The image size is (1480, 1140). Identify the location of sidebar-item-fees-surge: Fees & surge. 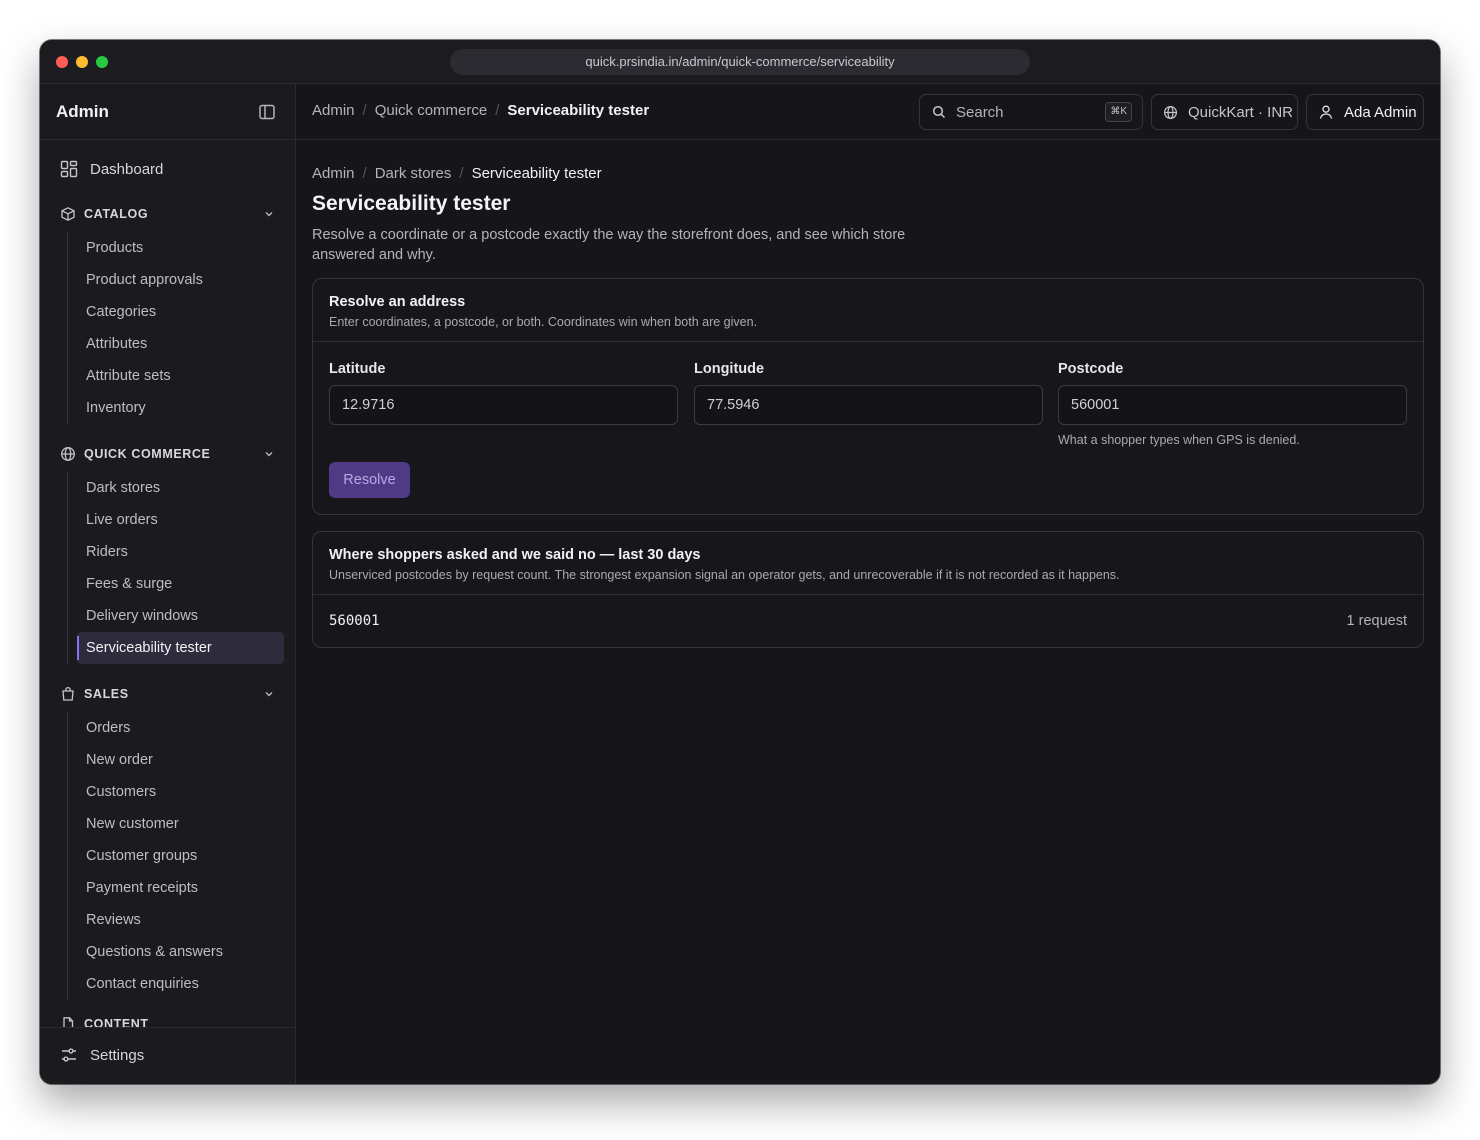
(176, 584).